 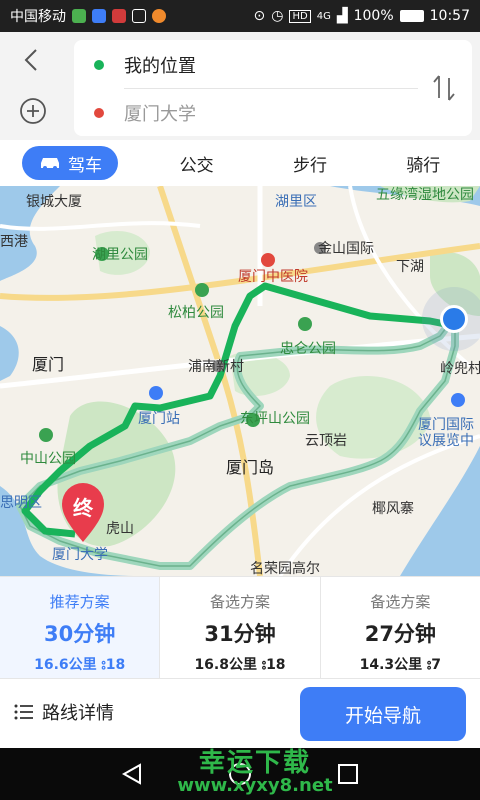 I want to click on car-icon, so click(x=50, y=164).